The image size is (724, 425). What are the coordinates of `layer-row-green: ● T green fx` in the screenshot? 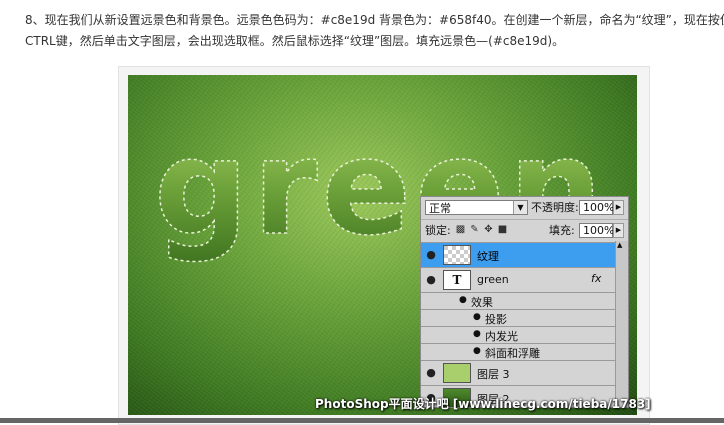 It's located at (518, 279).